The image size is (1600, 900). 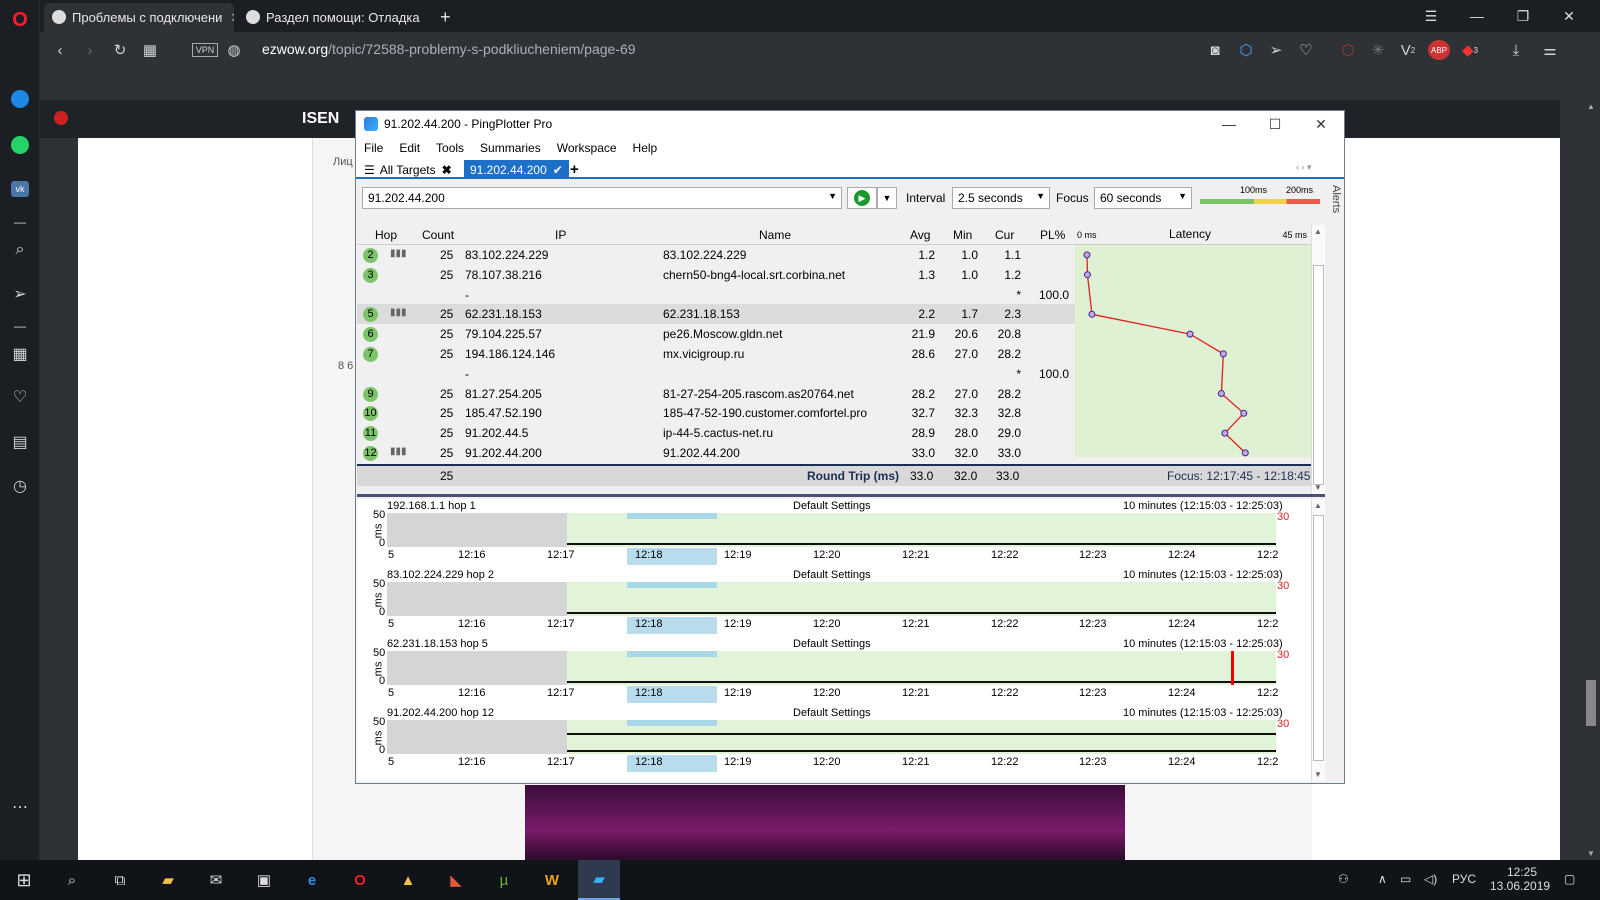 What do you see at coordinates (20, 807) in the screenshot?
I see `more-icon: ⋯` at bounding box center [20, 807].